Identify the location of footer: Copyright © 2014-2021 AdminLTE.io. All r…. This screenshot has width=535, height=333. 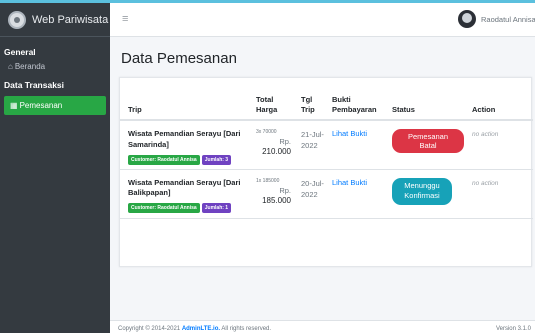
(322, 326).